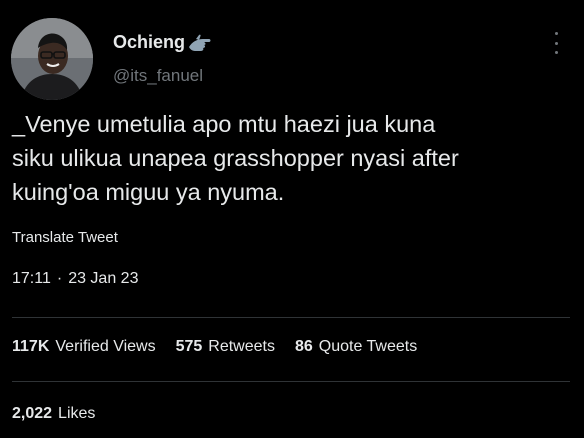 This screenshot has height=438, width=584. I want to click on avatar, so click(52, 59).